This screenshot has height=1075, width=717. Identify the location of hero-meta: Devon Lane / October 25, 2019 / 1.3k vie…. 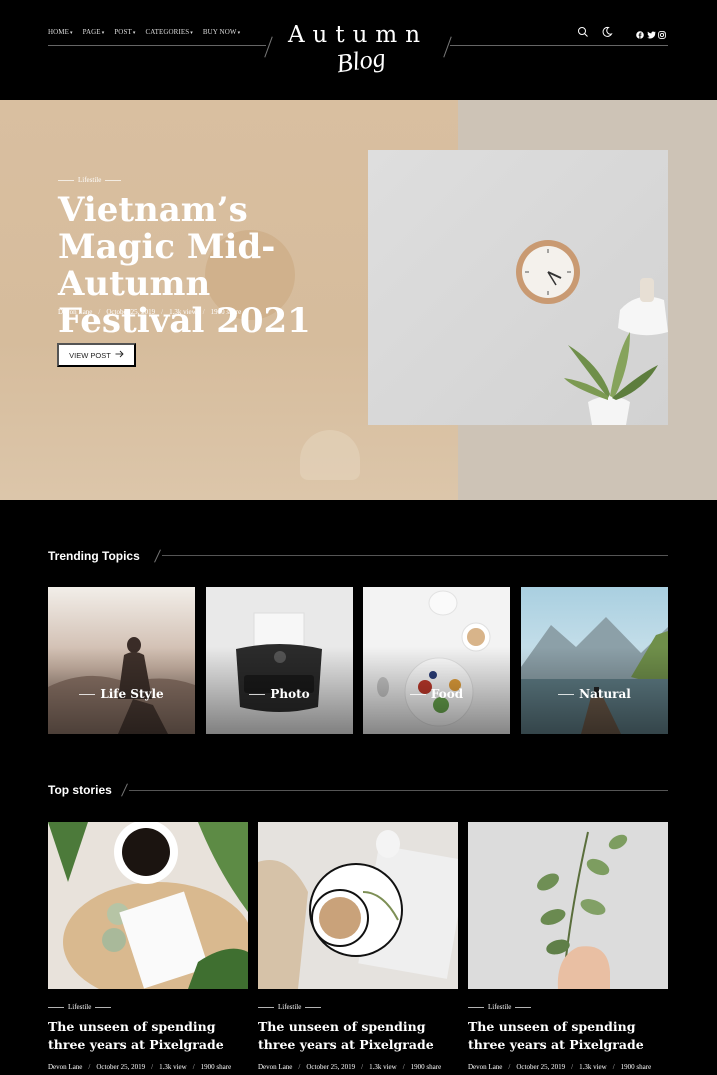
(150, 312).